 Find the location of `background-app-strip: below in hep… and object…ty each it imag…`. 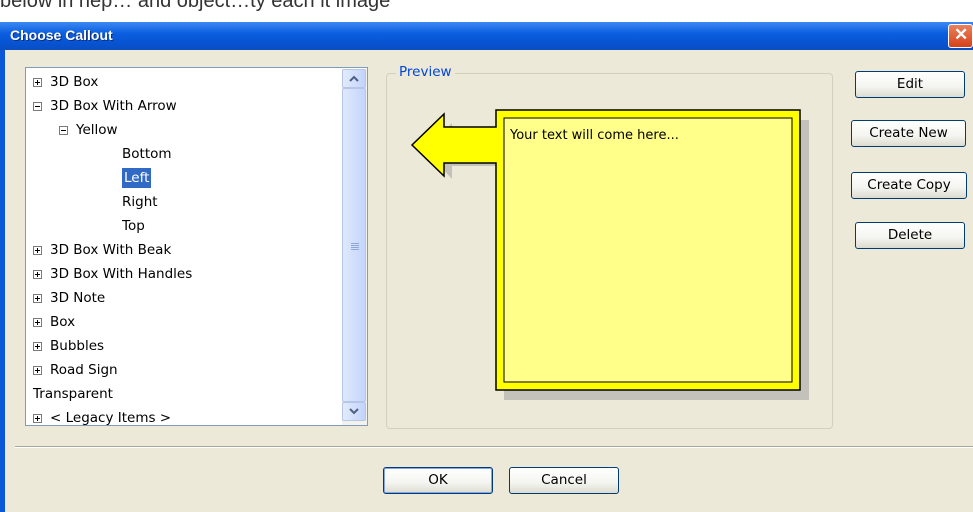

background-app-strip: below in hep… and object…ty each it imag… is located at coordinates (486, 11).